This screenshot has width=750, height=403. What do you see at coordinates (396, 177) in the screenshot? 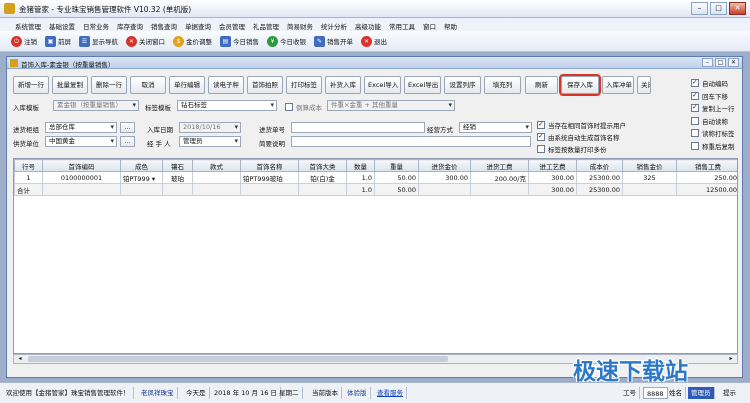
I see `cell-weight: 50.00` at bounding box center [396, 177].